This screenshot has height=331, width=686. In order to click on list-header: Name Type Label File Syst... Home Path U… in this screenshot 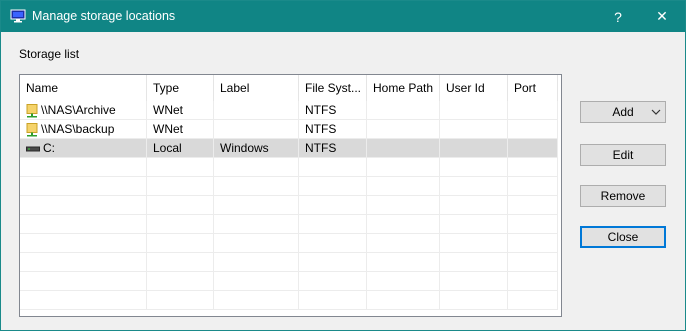, I will do `click(290, 88)`.